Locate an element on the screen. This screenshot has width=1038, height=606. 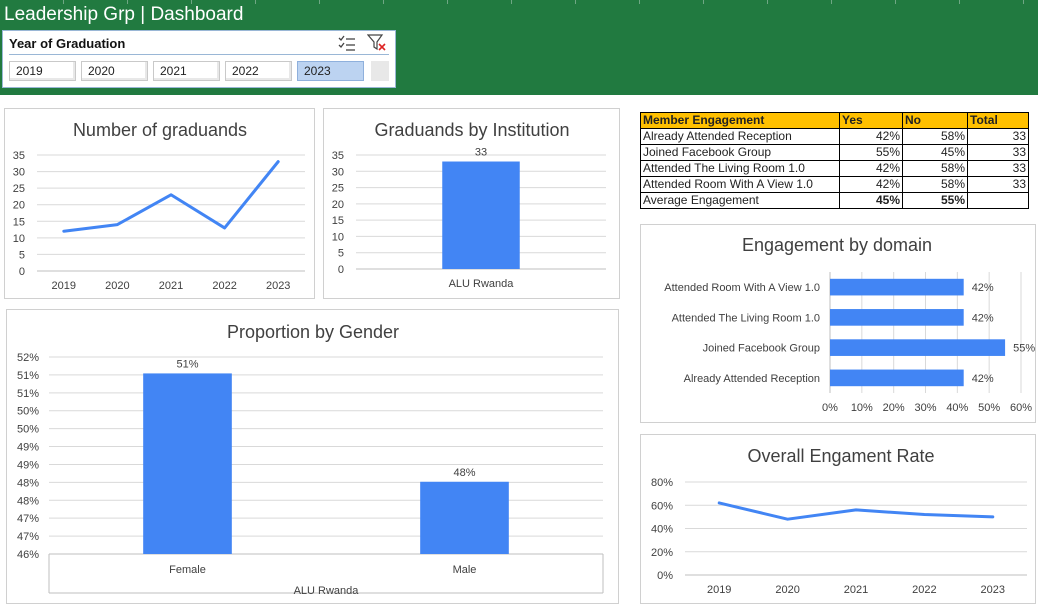
chart-title: Engagement by domain is located at coordinates (837, 245).